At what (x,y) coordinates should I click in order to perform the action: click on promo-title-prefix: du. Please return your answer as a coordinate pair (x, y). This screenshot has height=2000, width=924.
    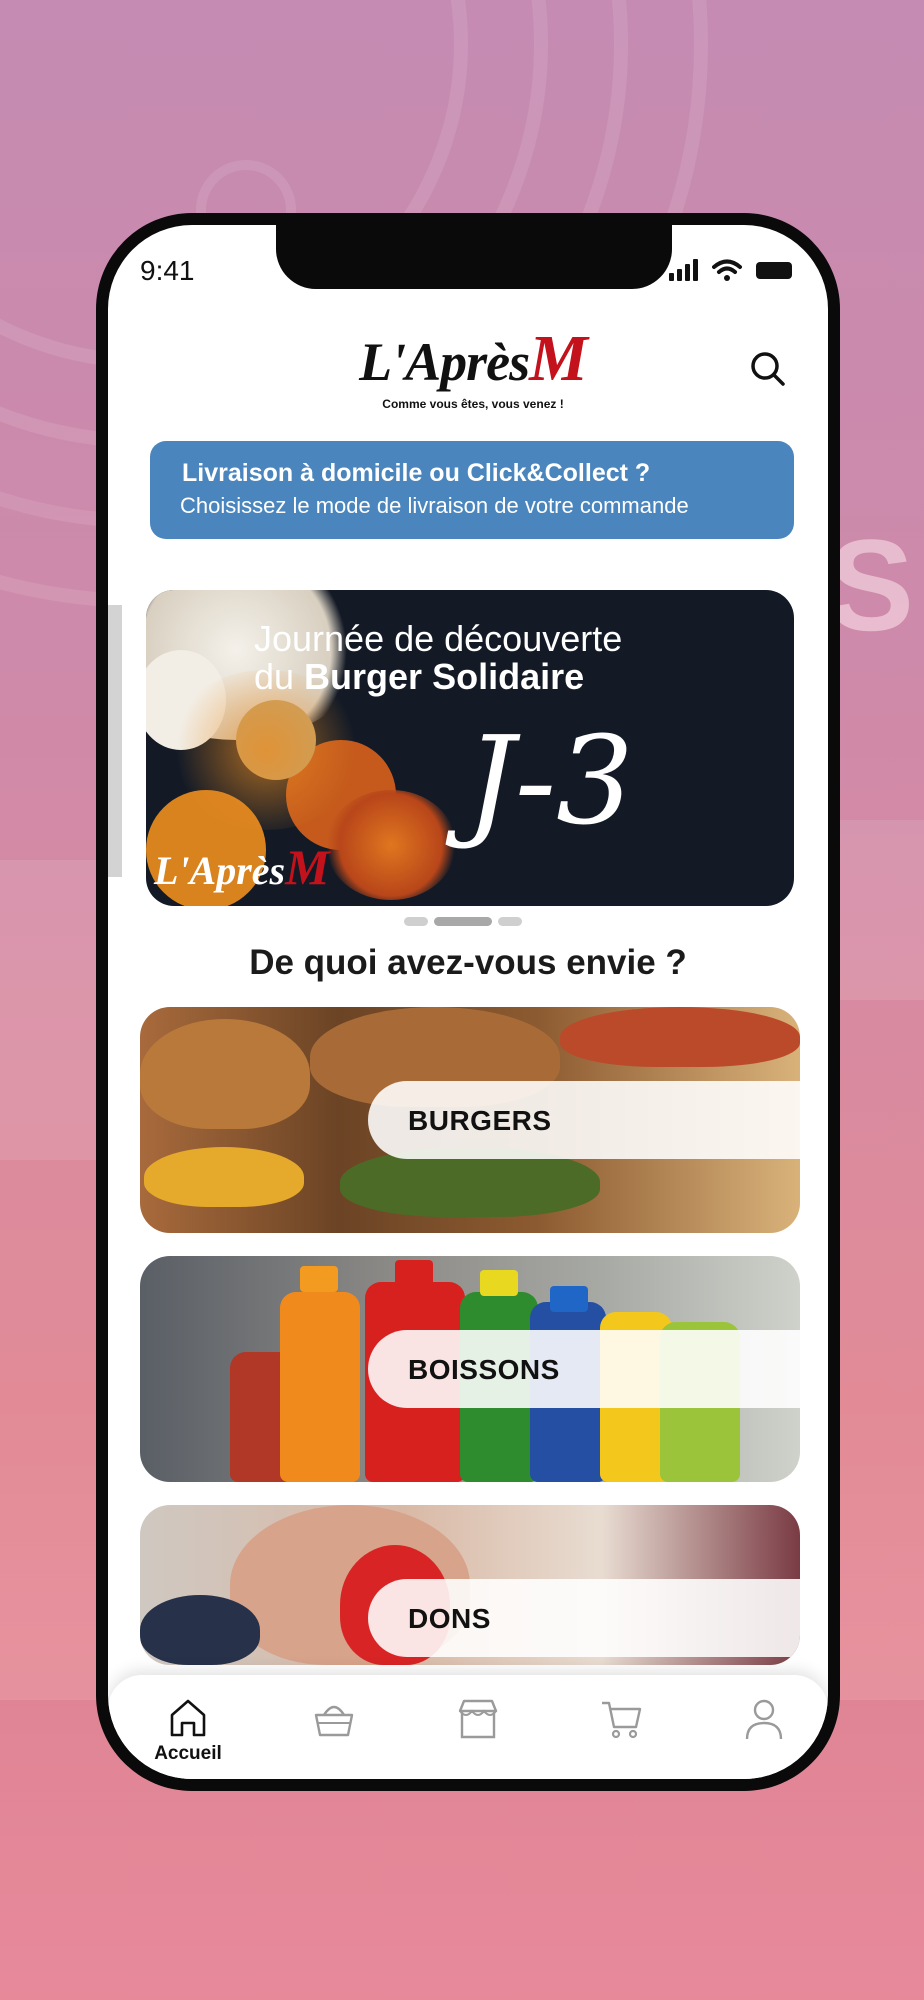
    Looking at the image, I should click on (279, 676).